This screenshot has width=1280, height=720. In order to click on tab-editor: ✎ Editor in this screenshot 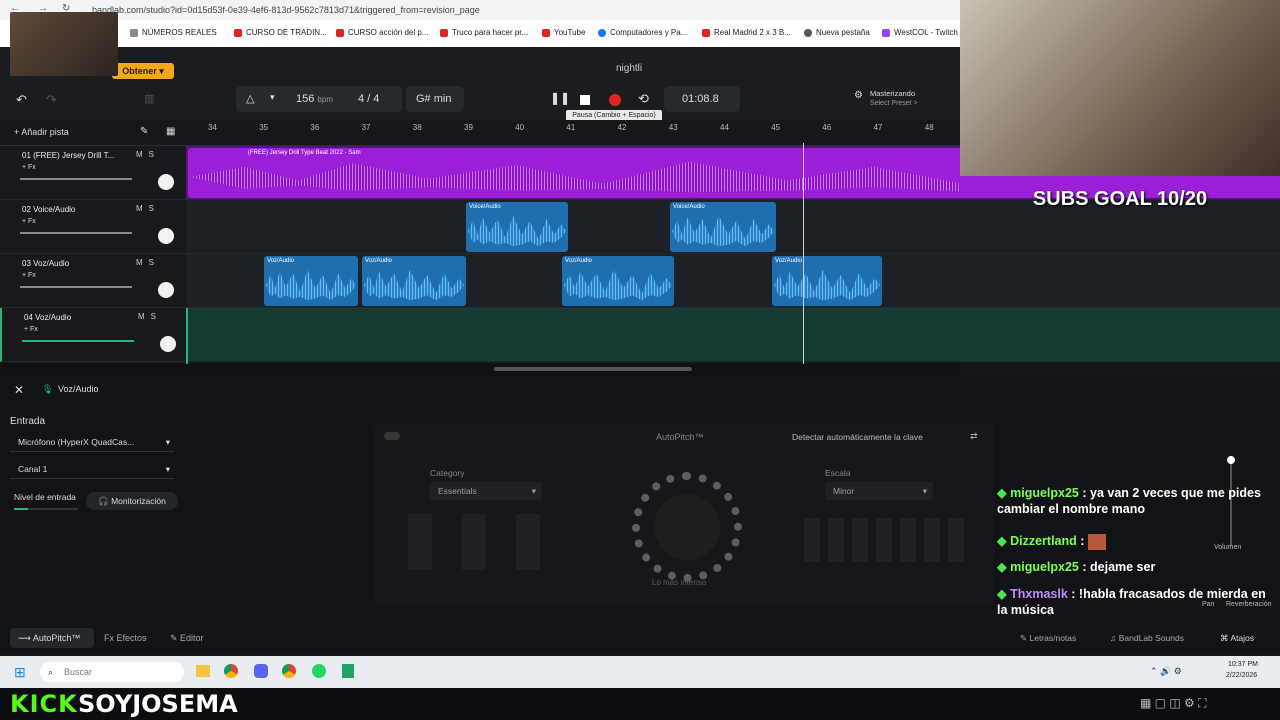, I will do `click(187, 638)`.